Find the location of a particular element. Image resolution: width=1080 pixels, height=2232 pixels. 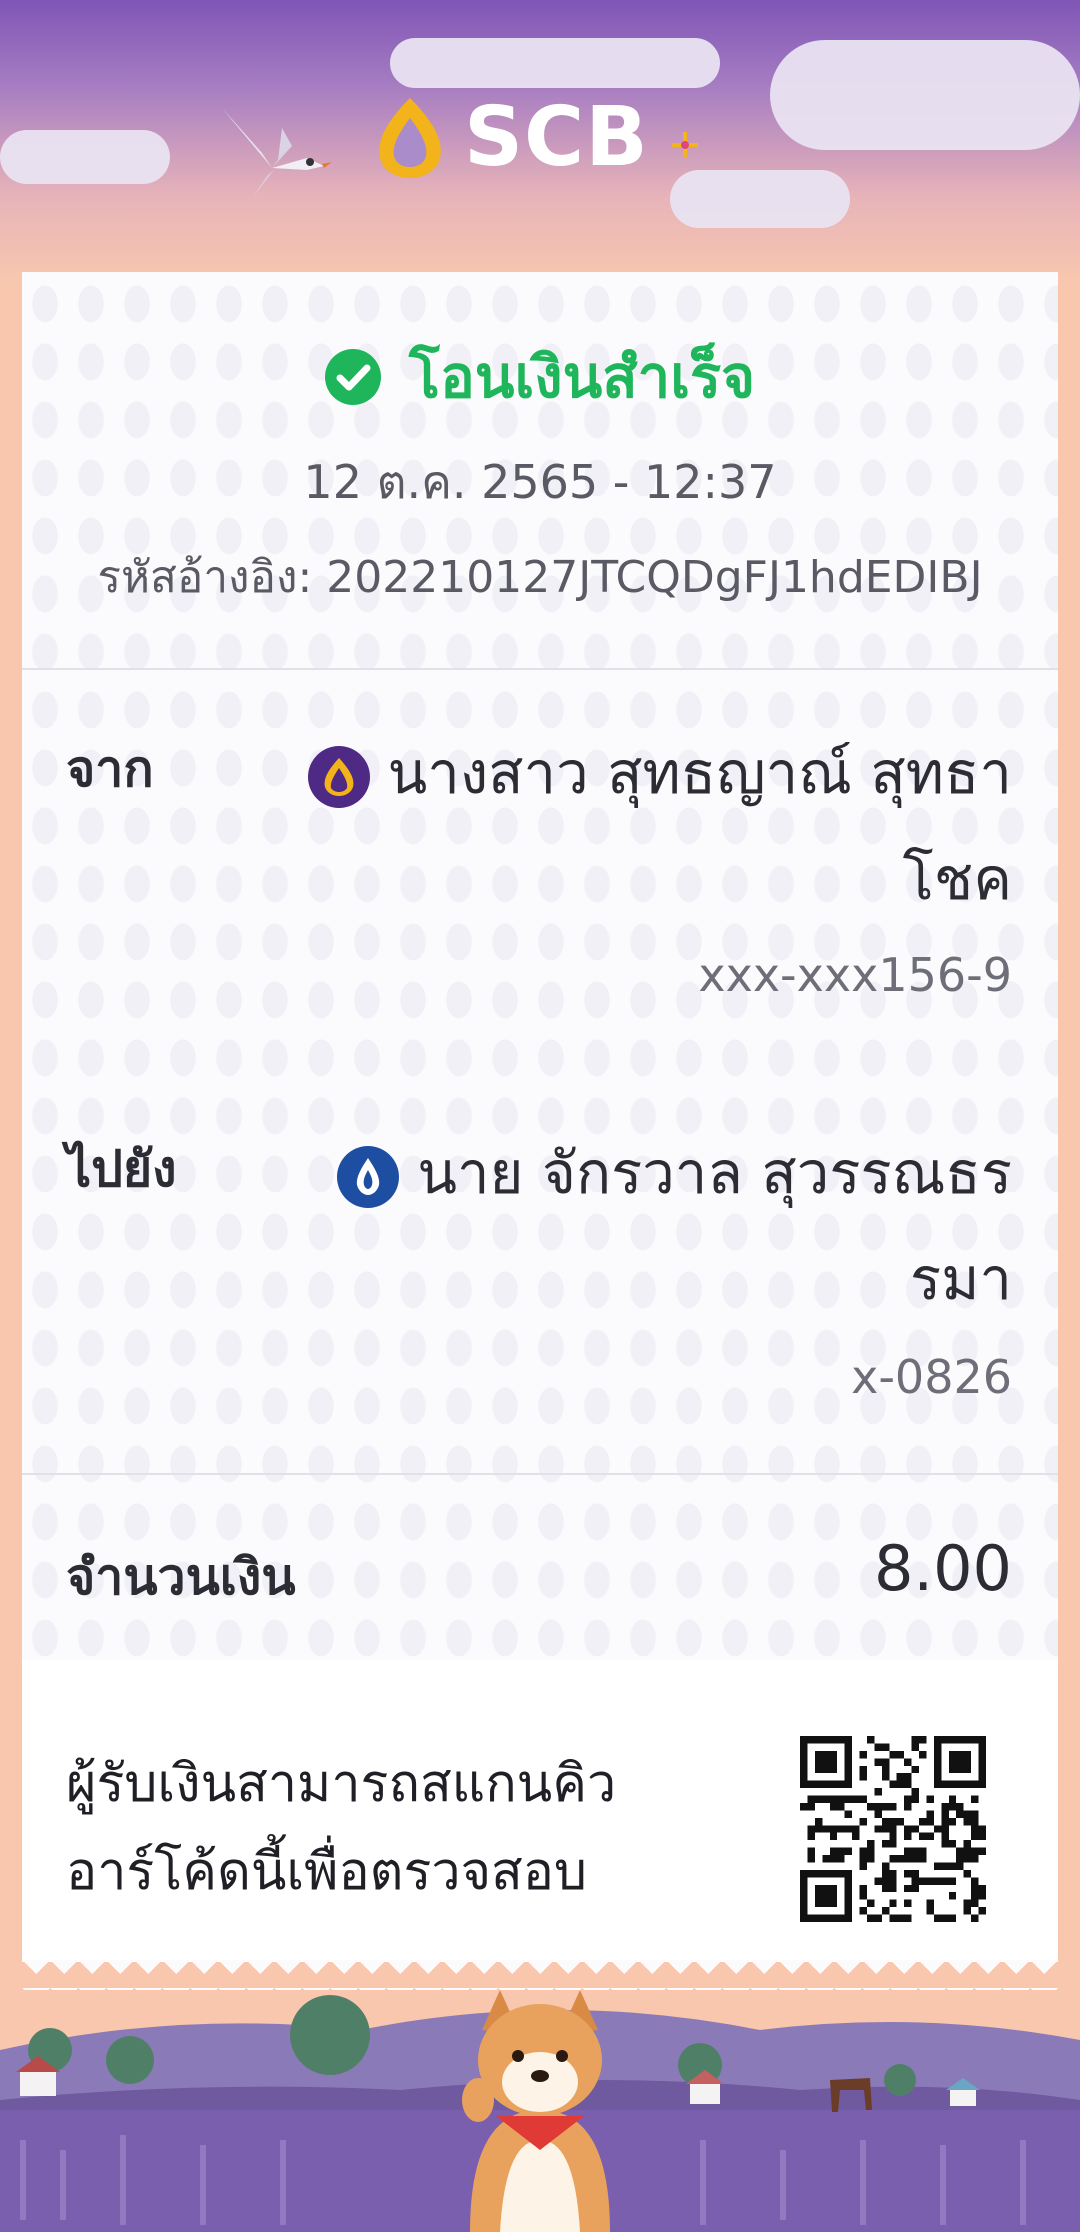

shiba-dog-illustration is located at coordinates (540, 2111).